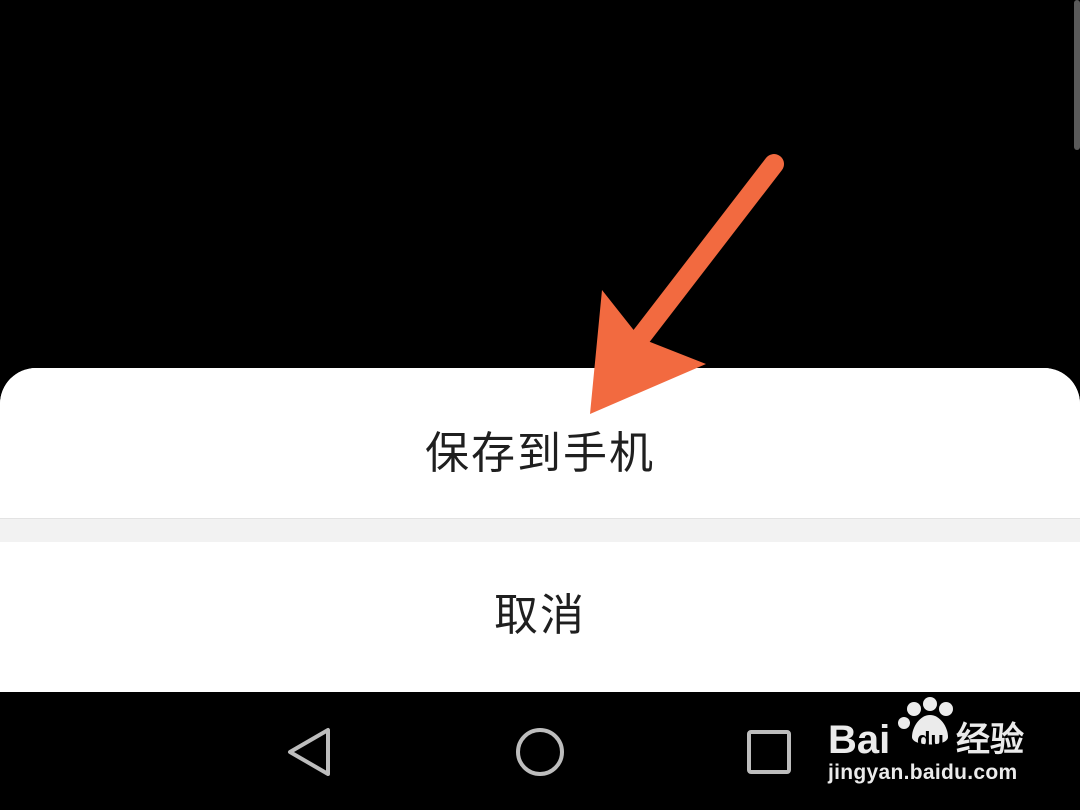 This screenshot has width=1080, height=810. I want to click on recents-button, so click(770, 752).